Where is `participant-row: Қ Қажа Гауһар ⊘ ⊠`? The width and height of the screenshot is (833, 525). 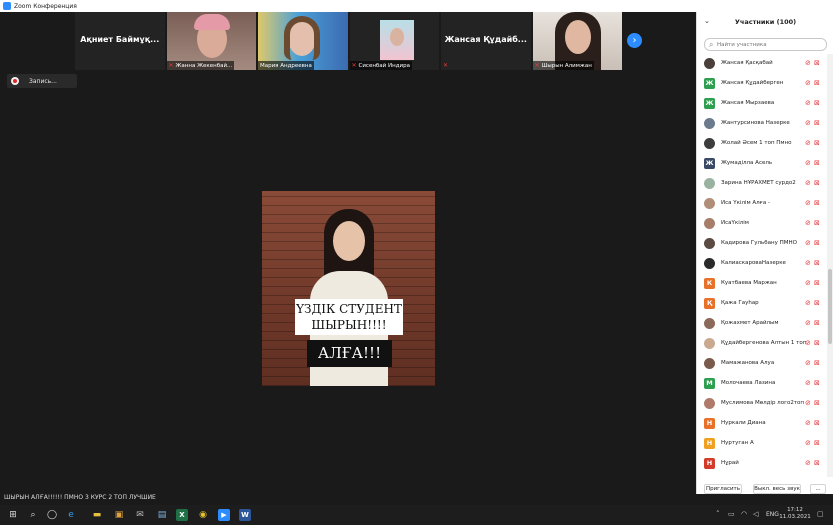 participant-row: Қ Қажа Гауһар ⊘ ⊠ is located at coordinates (762, 304).